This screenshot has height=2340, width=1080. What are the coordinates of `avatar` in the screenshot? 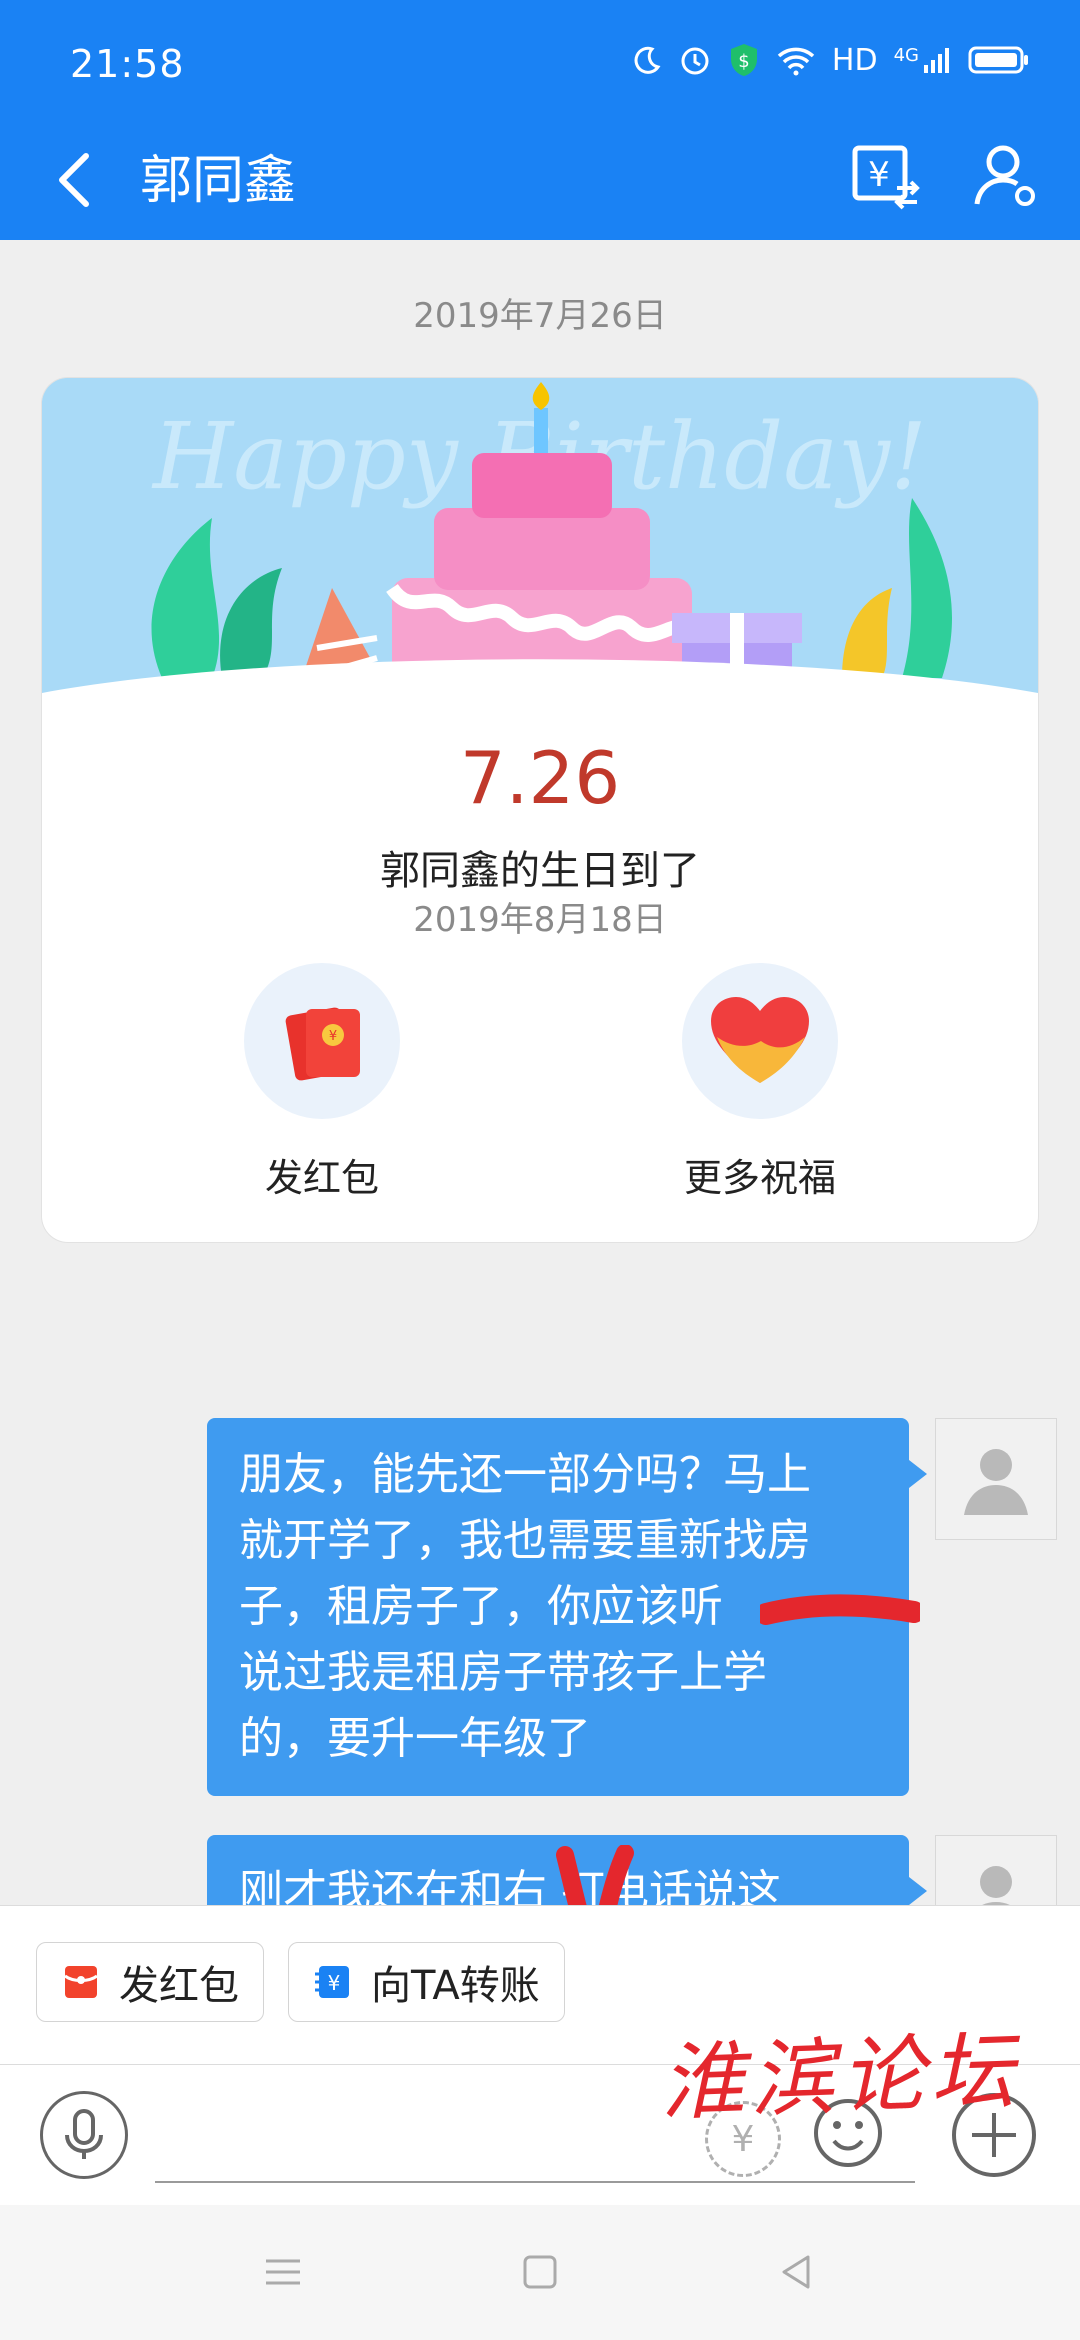 It's located at (996, 1479).